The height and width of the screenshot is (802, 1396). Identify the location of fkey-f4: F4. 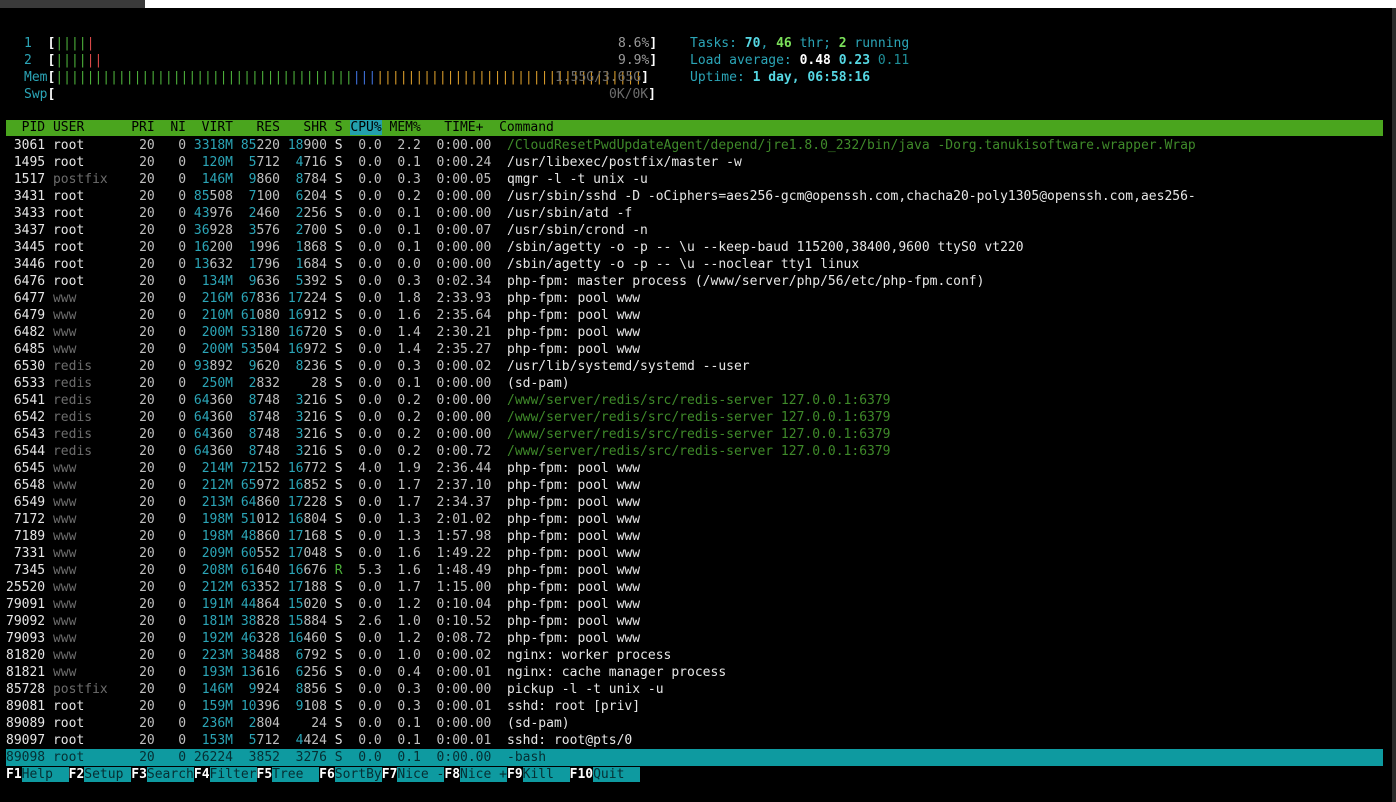
(201, 774).